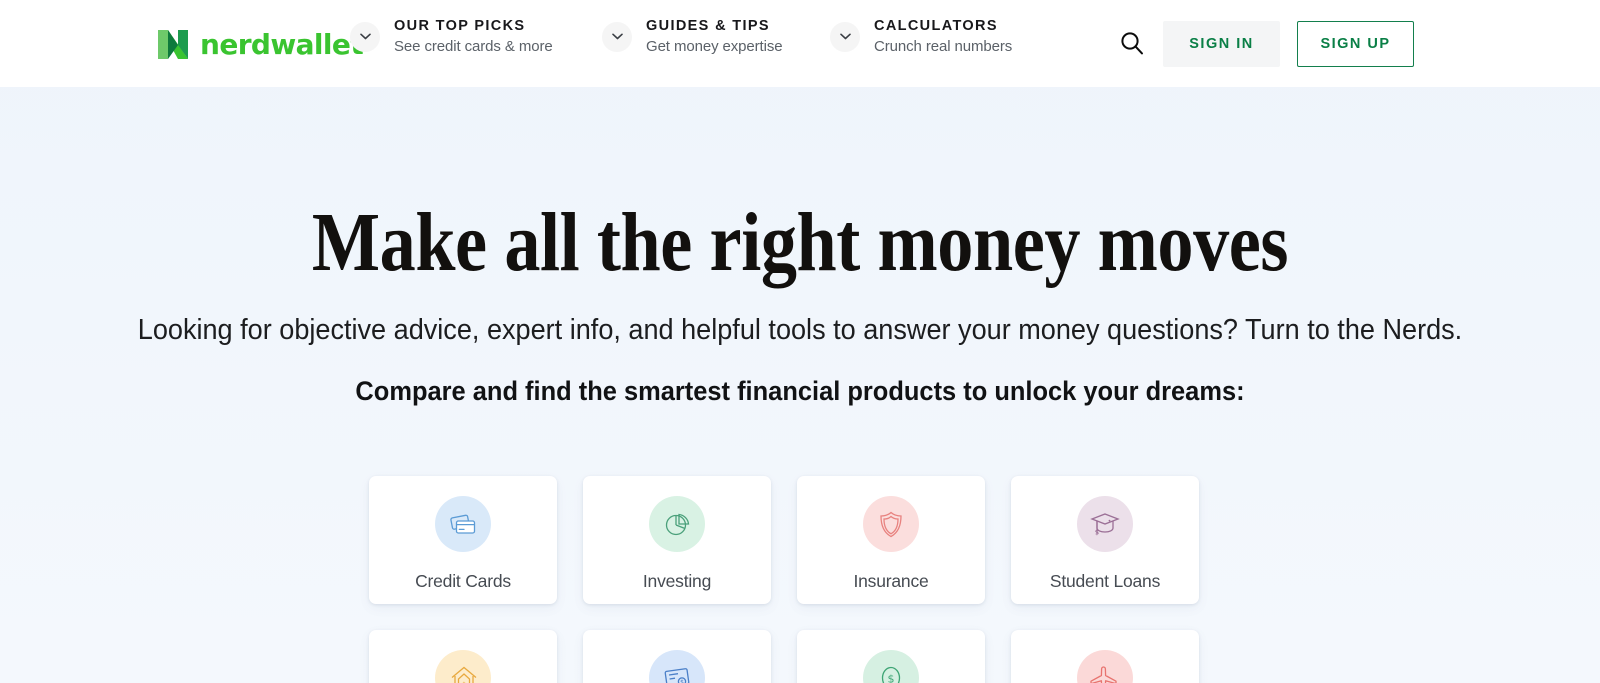 This screenshot has height=683, width=1600. I want to click on category-card-travel: Travel, so click(1105, 656).